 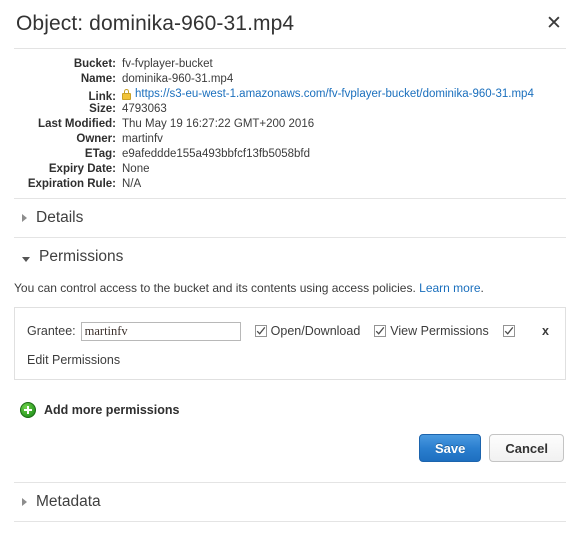 I want to click on metadata-value: Thu May 19 16:27:22 GMT+200 2016, so click(x=218, y=124).